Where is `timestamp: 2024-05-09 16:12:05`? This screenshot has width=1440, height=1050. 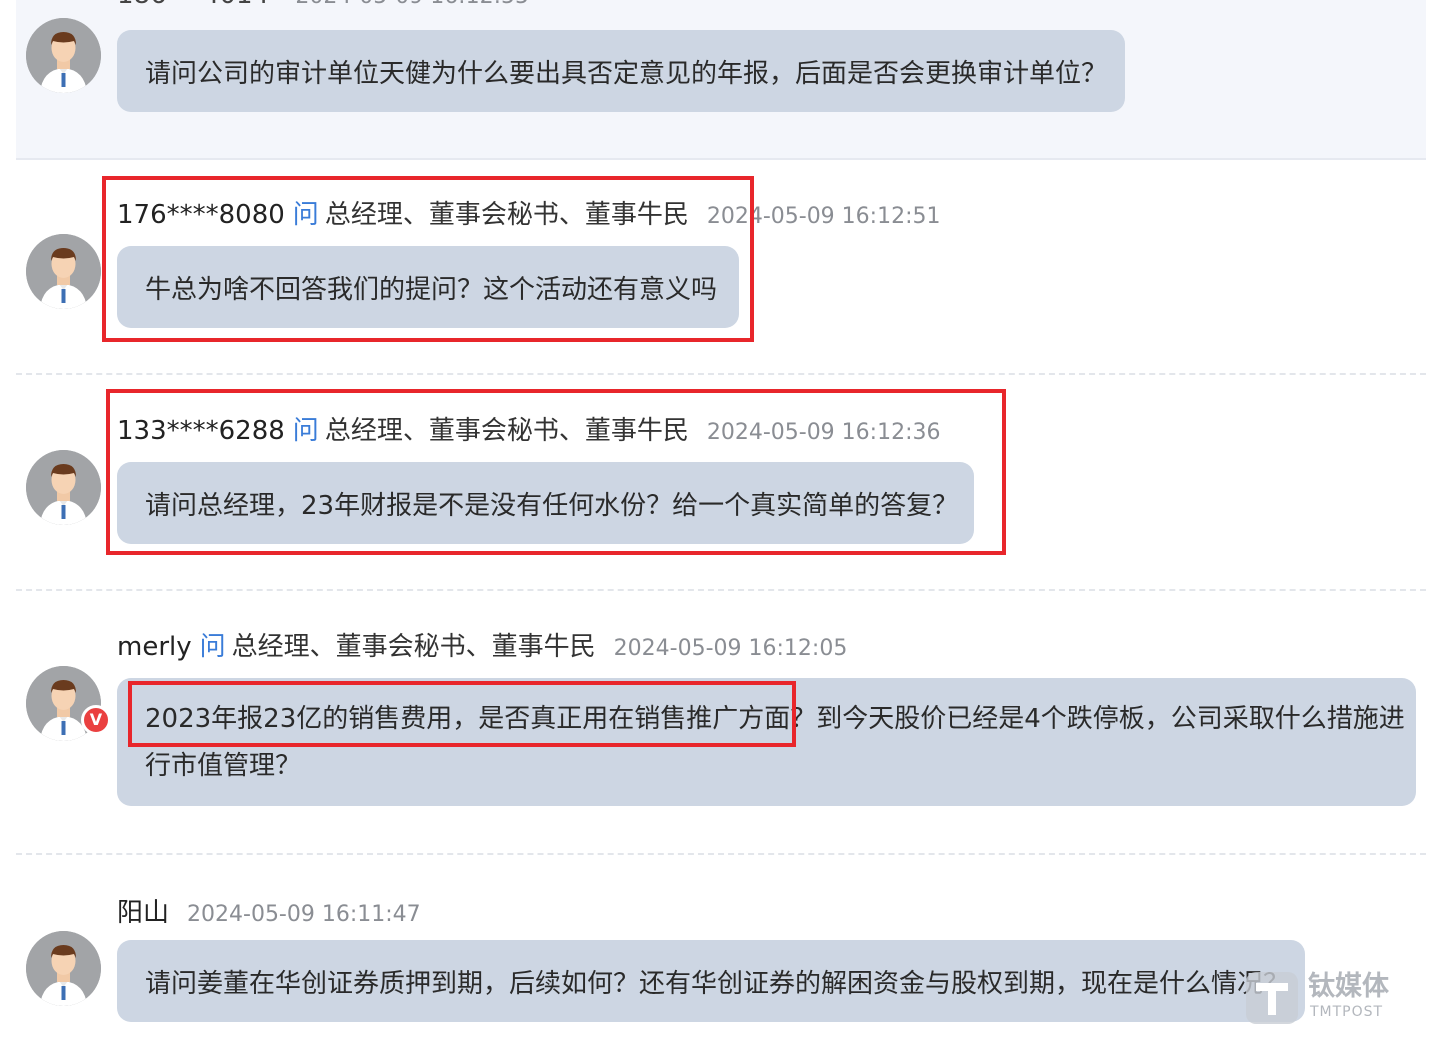
timestamp: 2024-05-09 16:12:05 is located at coordinates (730, 648).